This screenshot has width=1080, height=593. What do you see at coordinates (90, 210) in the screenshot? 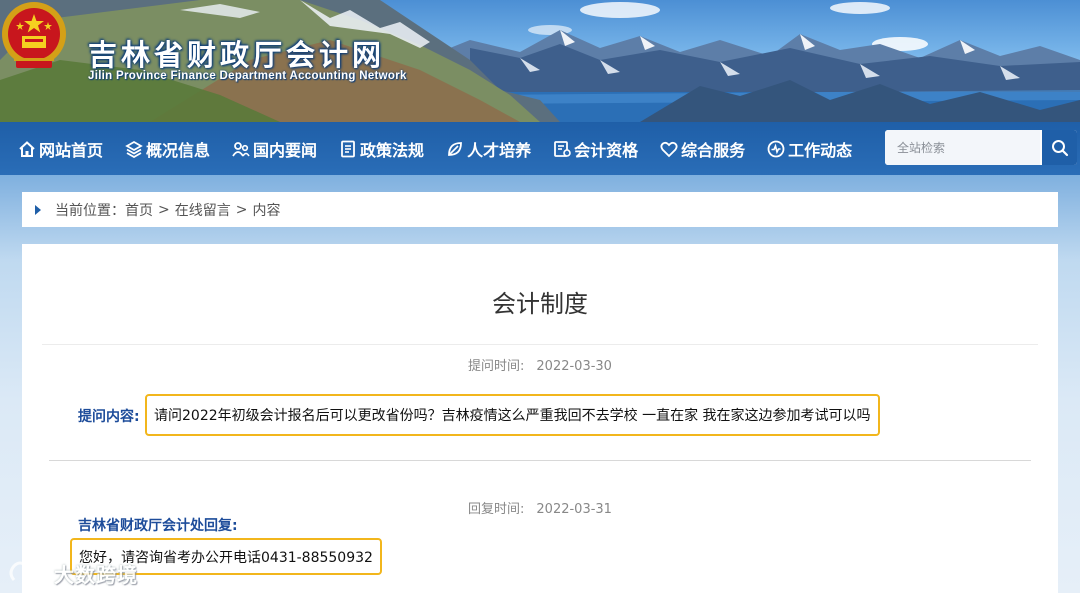
I see `breadcrumb-prefix: 当前位置：` at bounding box center [90, 210].